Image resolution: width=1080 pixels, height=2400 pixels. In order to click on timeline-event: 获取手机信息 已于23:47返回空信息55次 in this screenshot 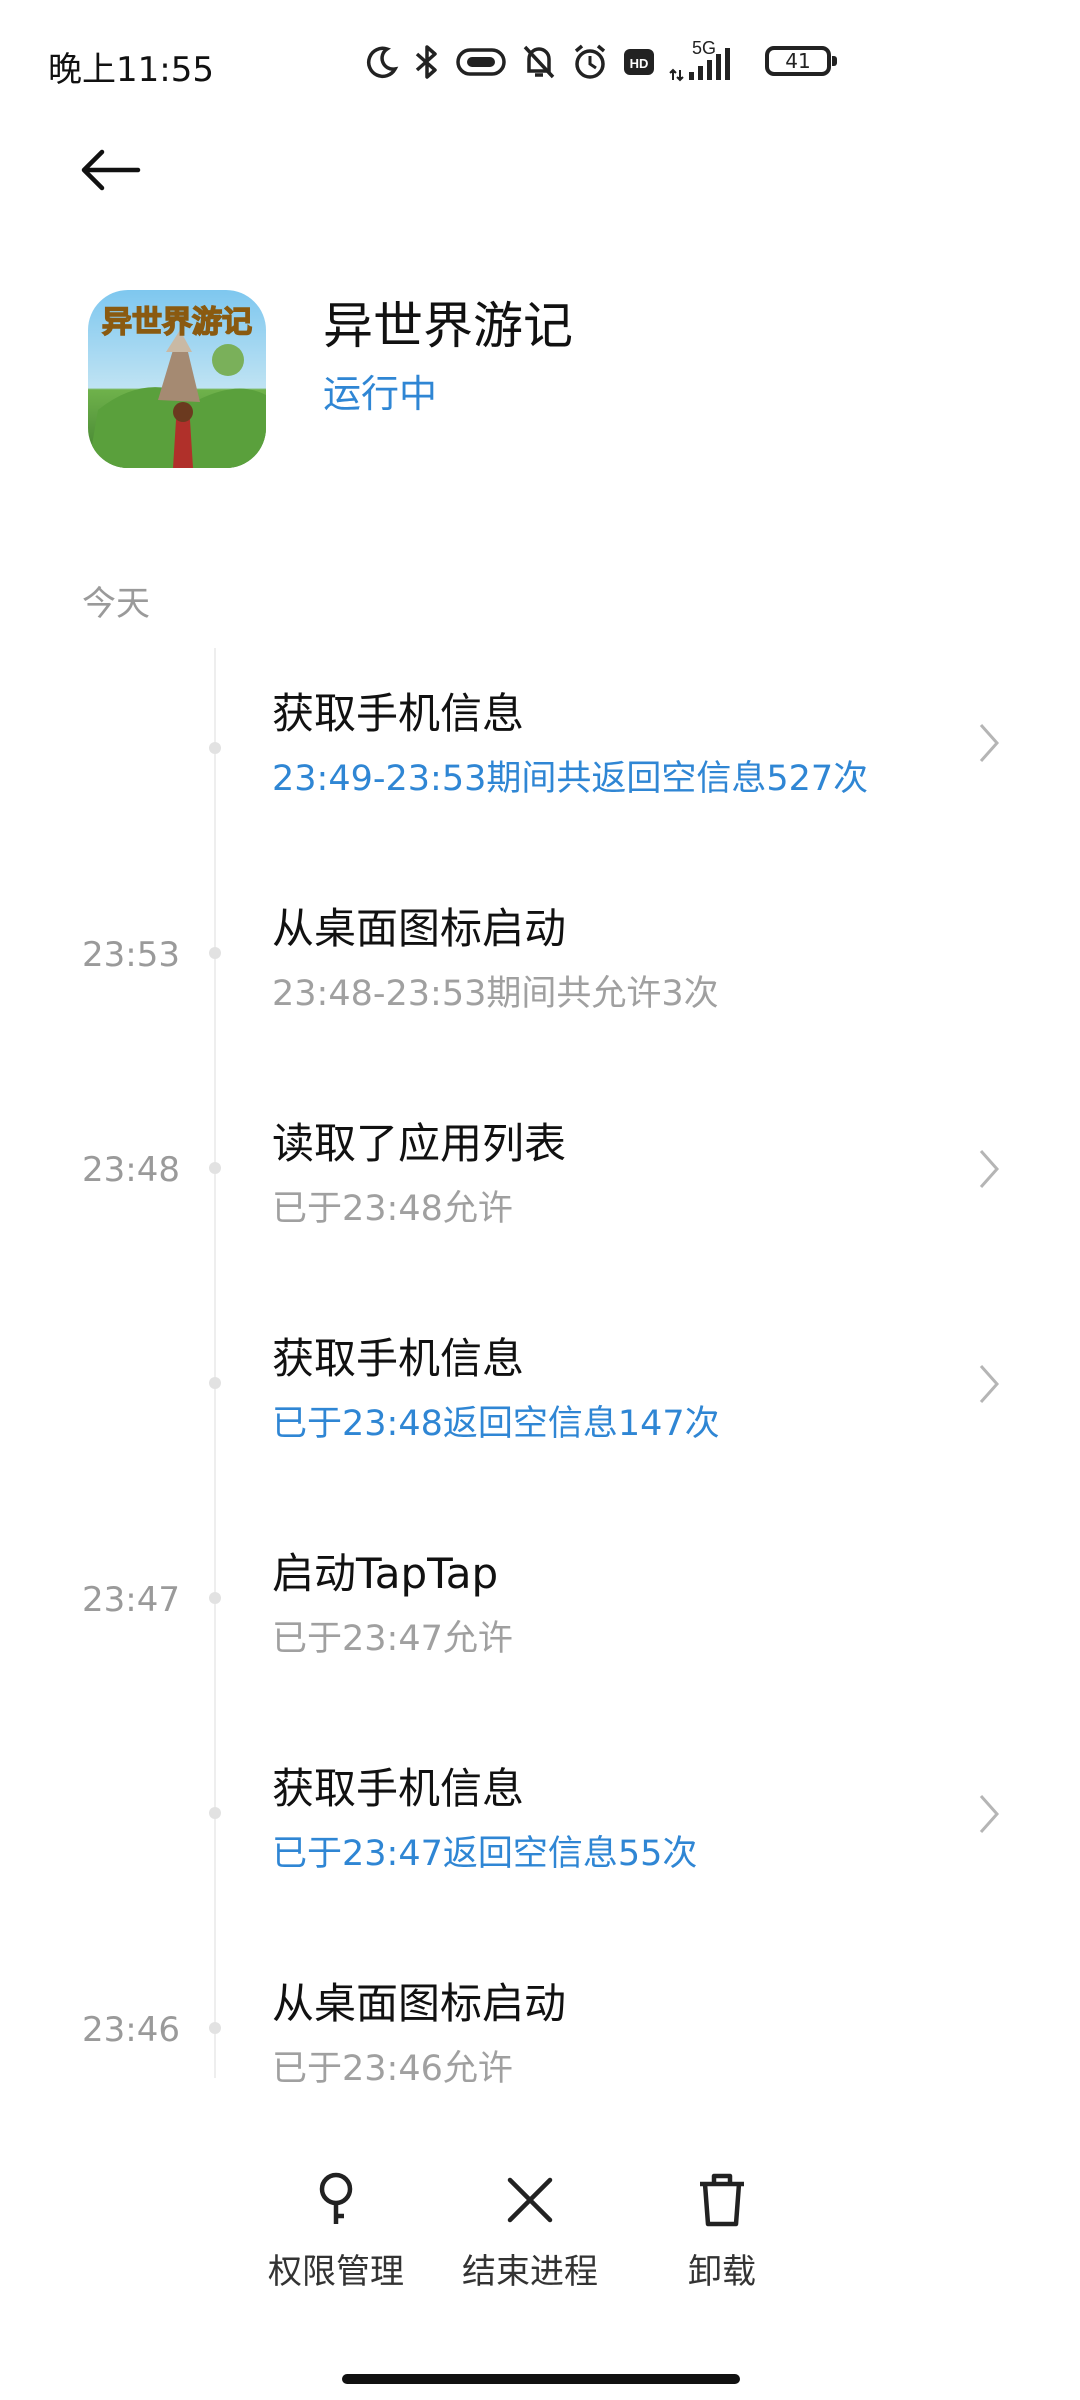, I will do `click(540, 1855)`.